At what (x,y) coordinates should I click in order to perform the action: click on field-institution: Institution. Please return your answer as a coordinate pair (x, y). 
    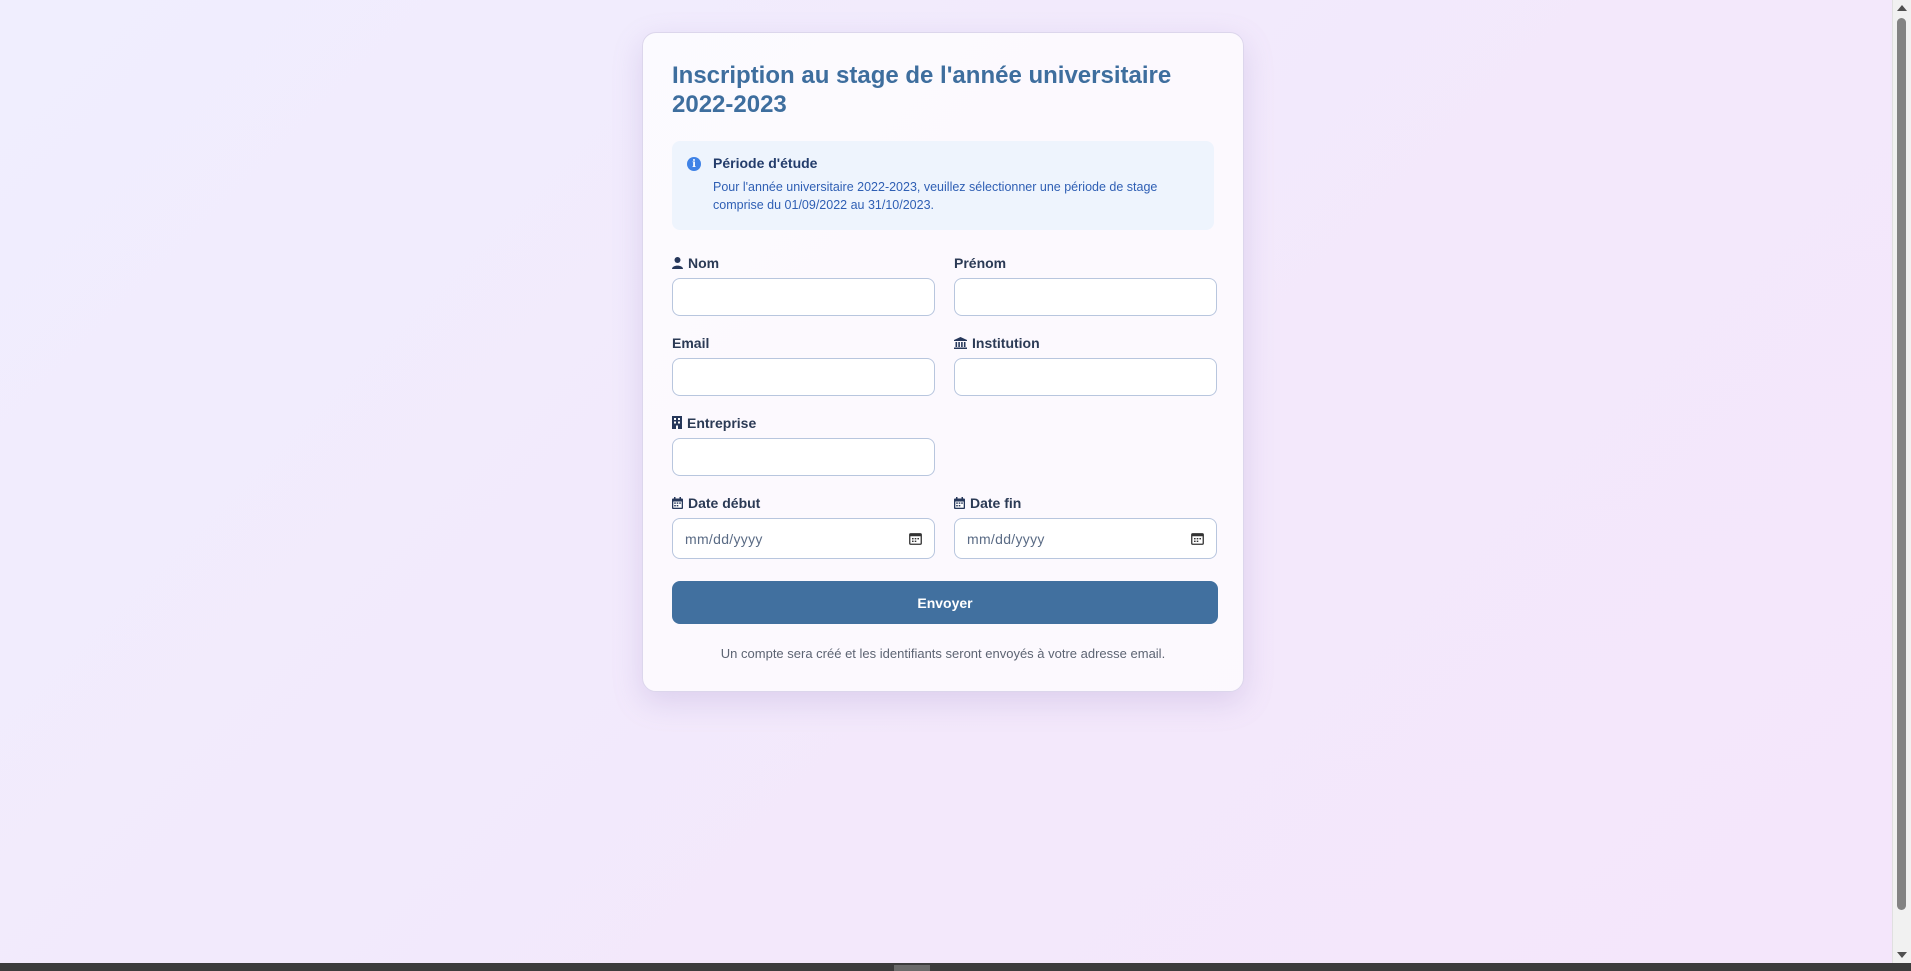
    Looking at the image, I should click on (1085, 365).